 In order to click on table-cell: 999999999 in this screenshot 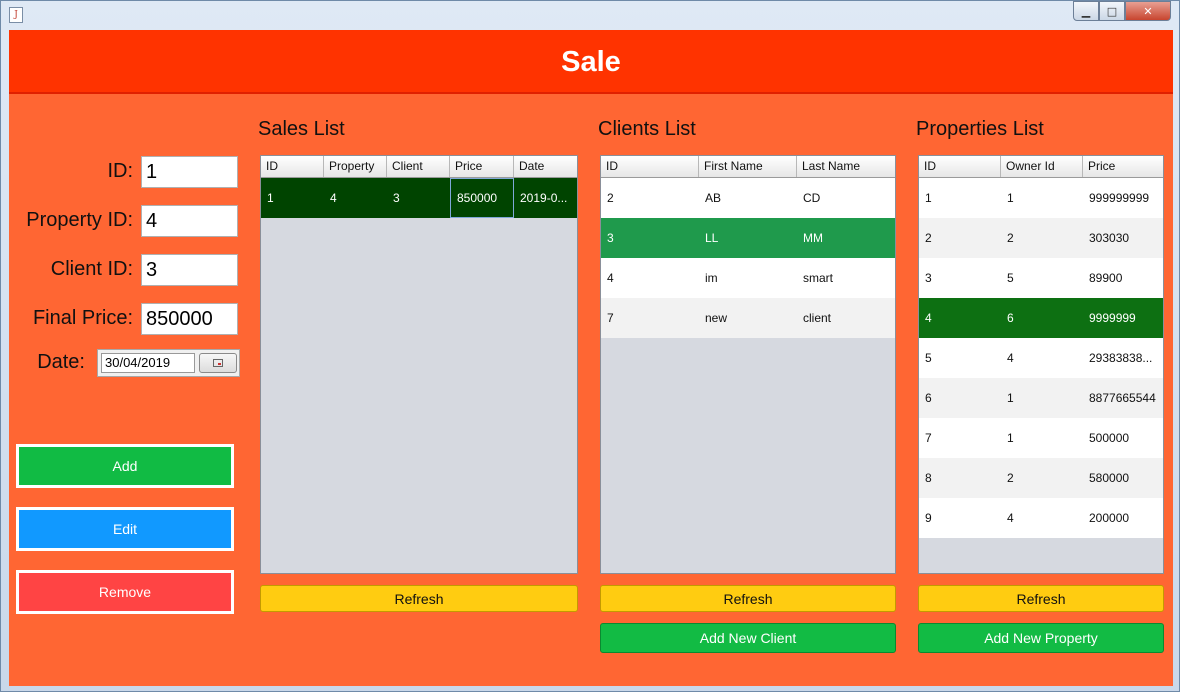, I will do `click(1119, 198)`.